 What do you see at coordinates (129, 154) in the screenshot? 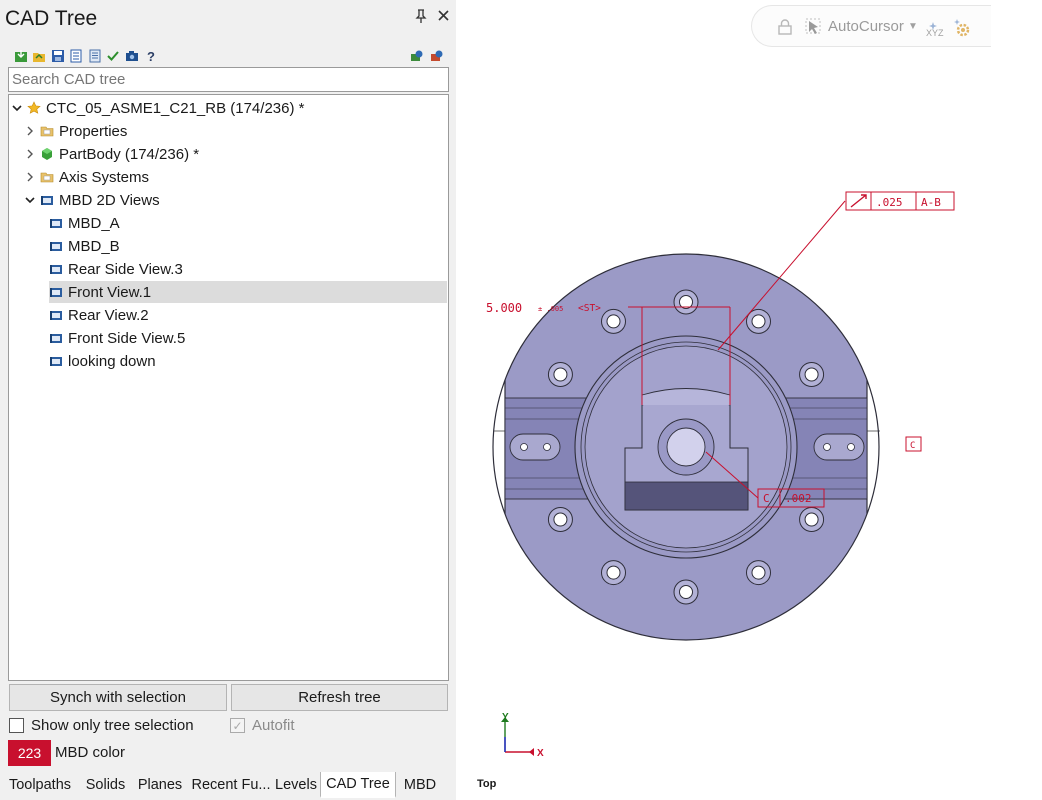
I see `tree-item-label: PartBody (174/236) *` at bounding box center [129, 154].